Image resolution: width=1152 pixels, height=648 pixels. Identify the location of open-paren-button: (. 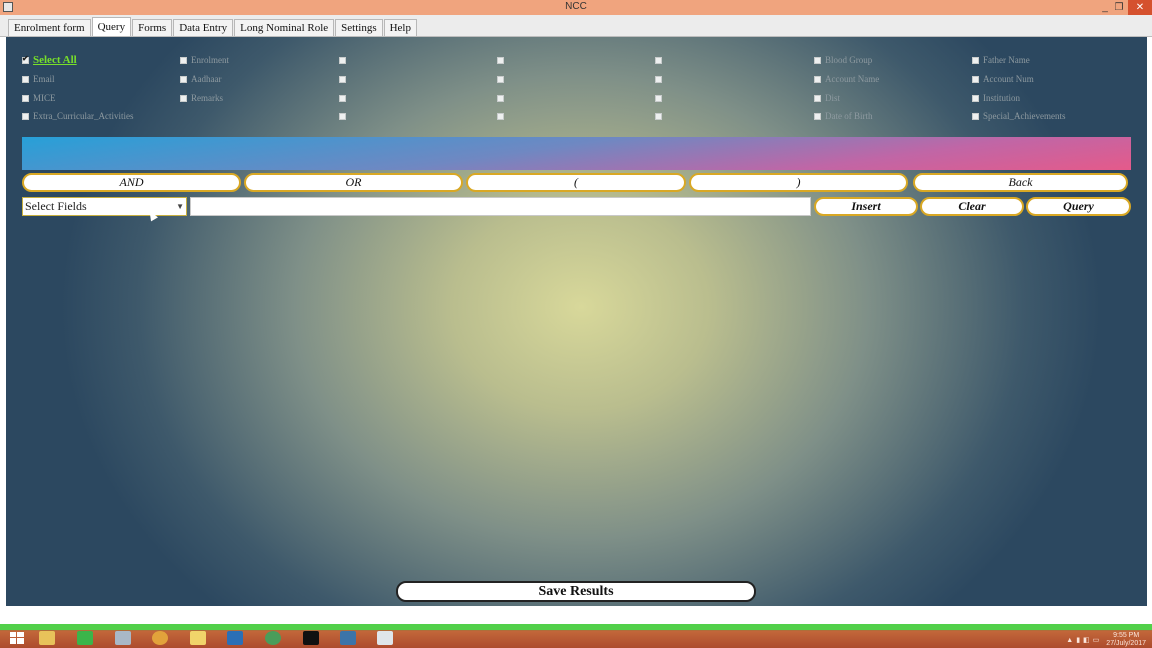
(576, 182).